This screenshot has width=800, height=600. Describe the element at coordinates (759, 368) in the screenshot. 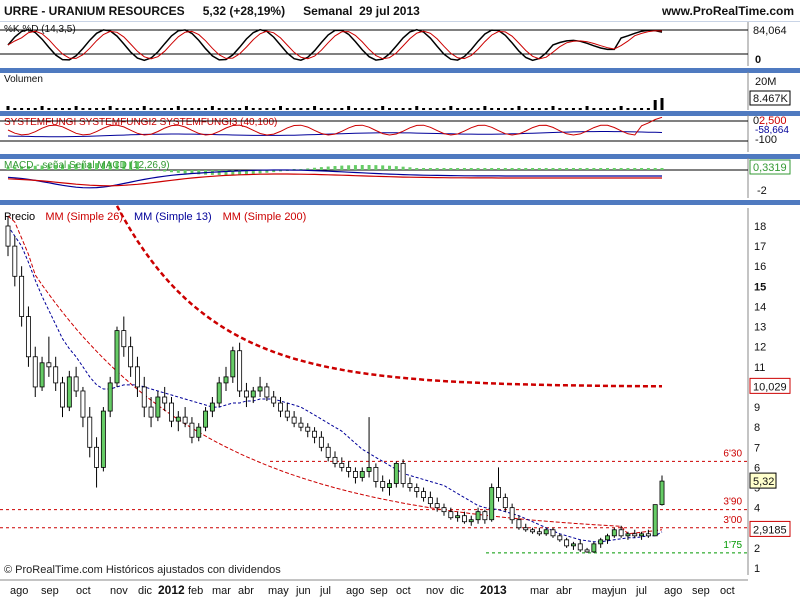

I see `price-ytick-11: 11` at that location.